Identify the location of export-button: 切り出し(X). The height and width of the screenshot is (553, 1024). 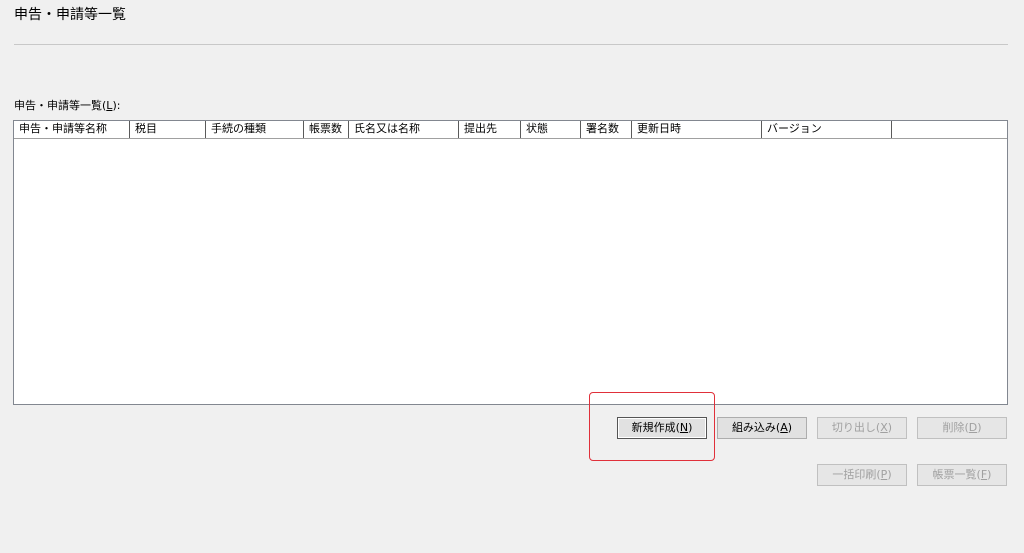
(862, 428).